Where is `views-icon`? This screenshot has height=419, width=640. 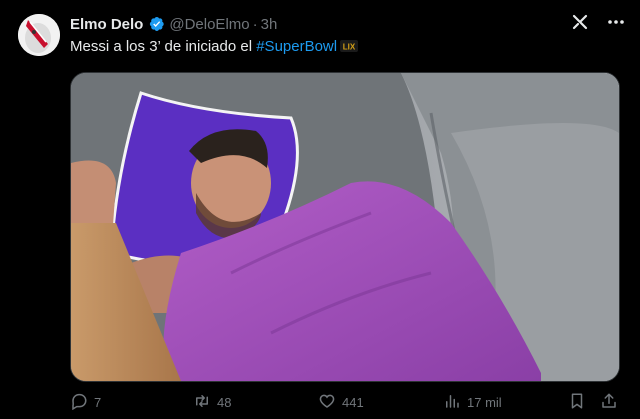 views-icon is located at coordinates (452, 402).